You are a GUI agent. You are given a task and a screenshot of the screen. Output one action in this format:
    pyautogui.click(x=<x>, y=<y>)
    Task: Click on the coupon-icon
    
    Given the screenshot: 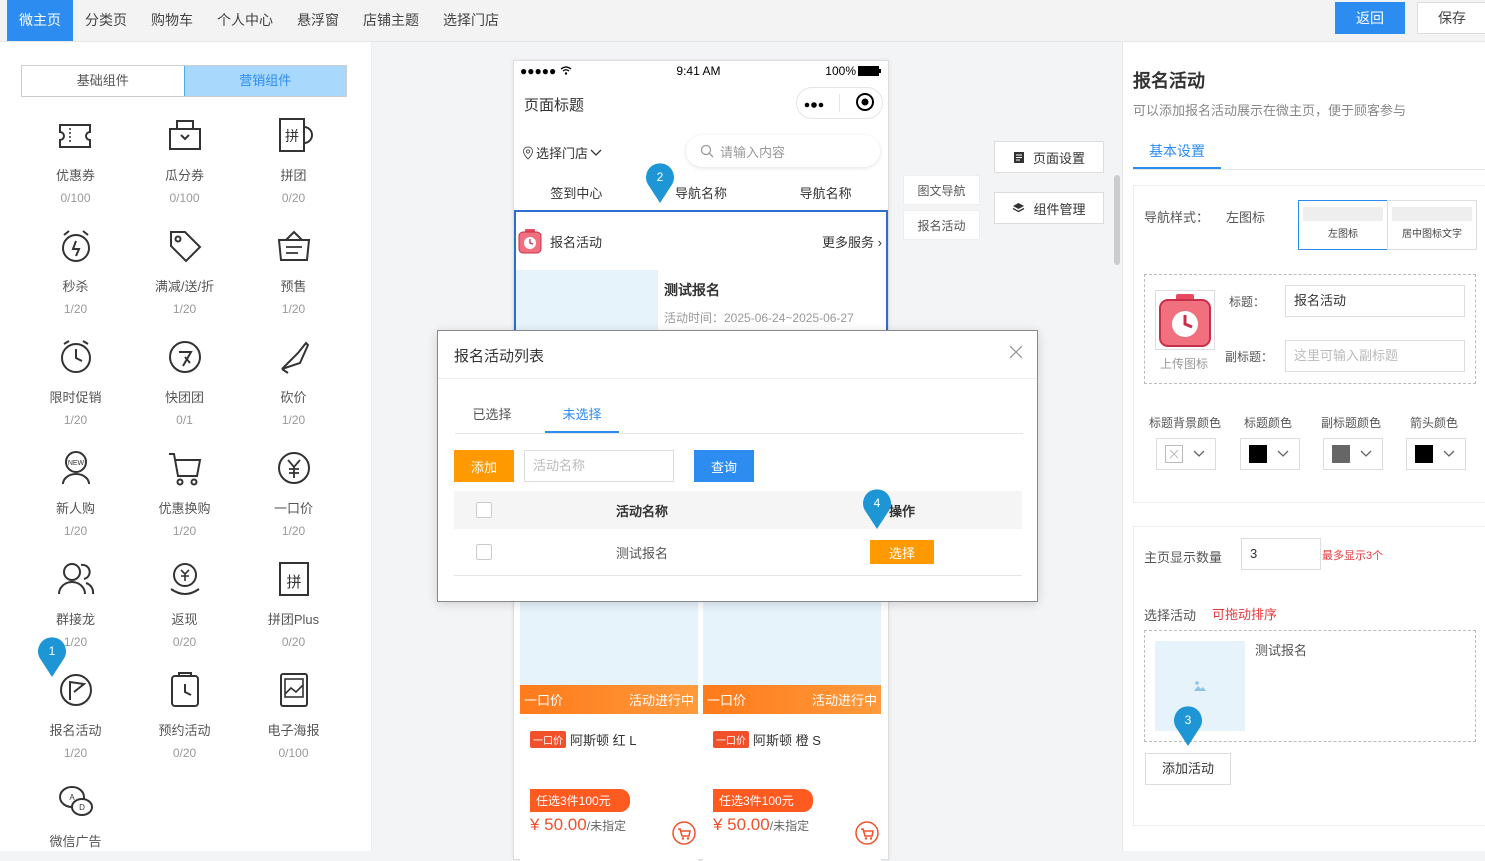 What is the action you would take?
    pyautogui.click(x=76, y=135)
    